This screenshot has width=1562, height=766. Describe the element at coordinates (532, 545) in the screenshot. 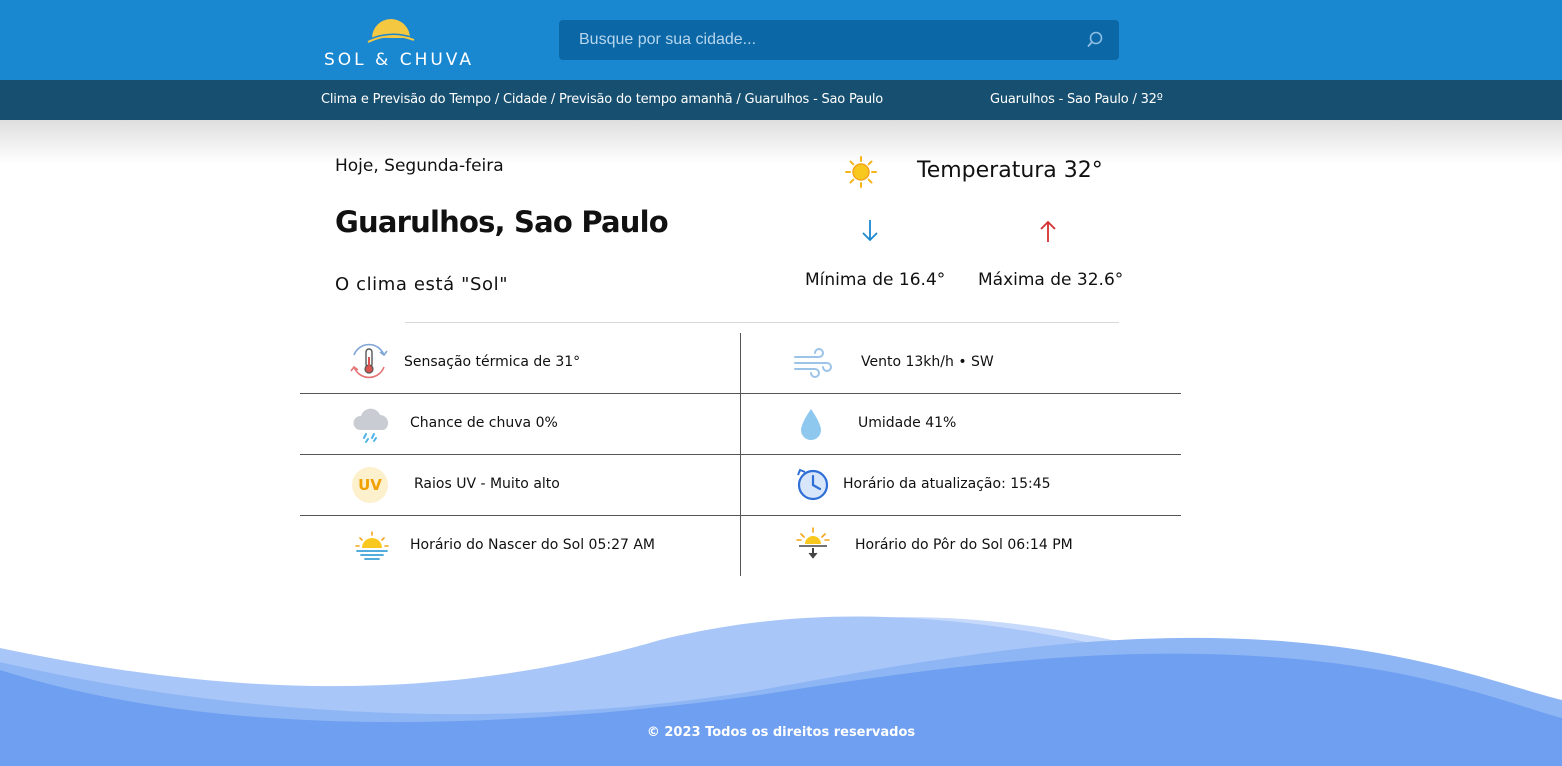

I see `sunrise-label: Horário do Nascer do Sol 05:27 AM` at that location.